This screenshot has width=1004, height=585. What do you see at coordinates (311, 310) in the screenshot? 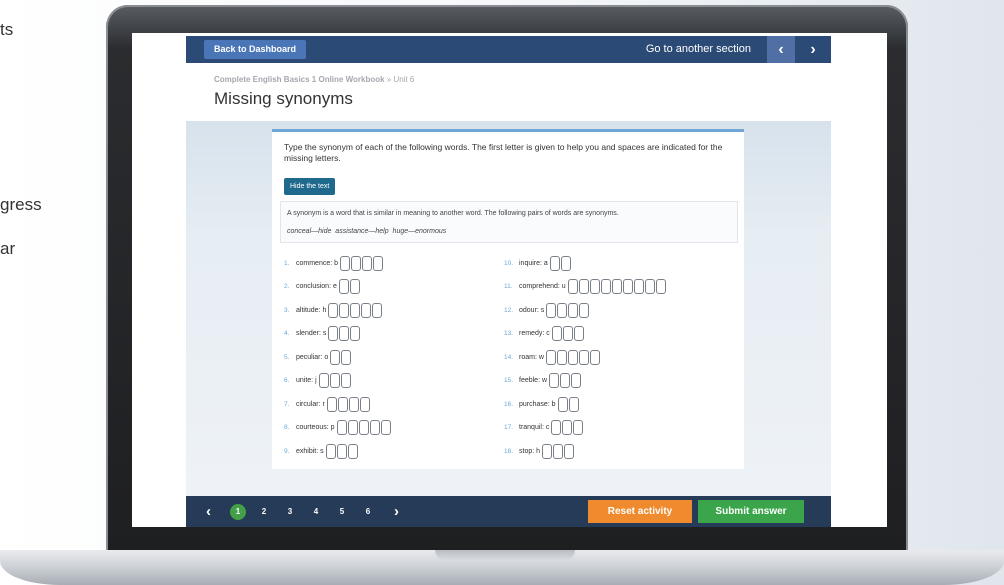
I see `question-prompt: altitude: h` at bounding box center [311, 310].